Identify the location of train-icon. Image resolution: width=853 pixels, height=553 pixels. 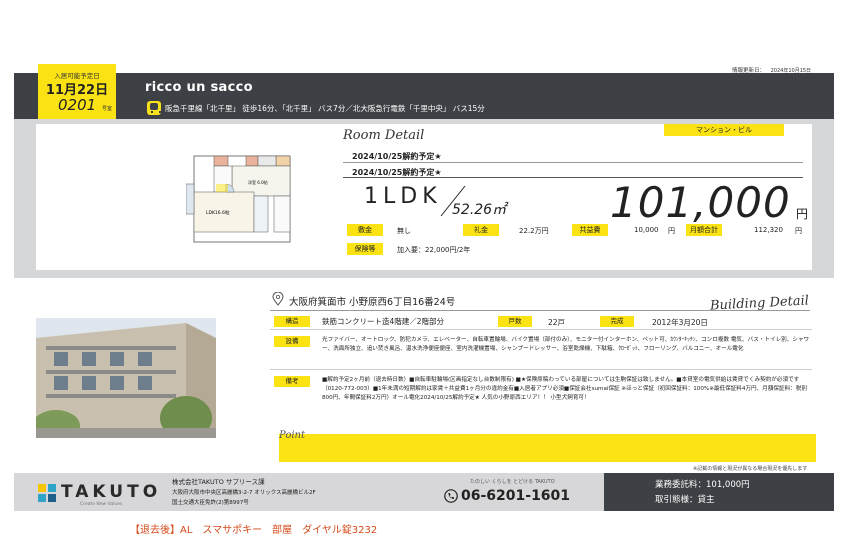
(154, 108).